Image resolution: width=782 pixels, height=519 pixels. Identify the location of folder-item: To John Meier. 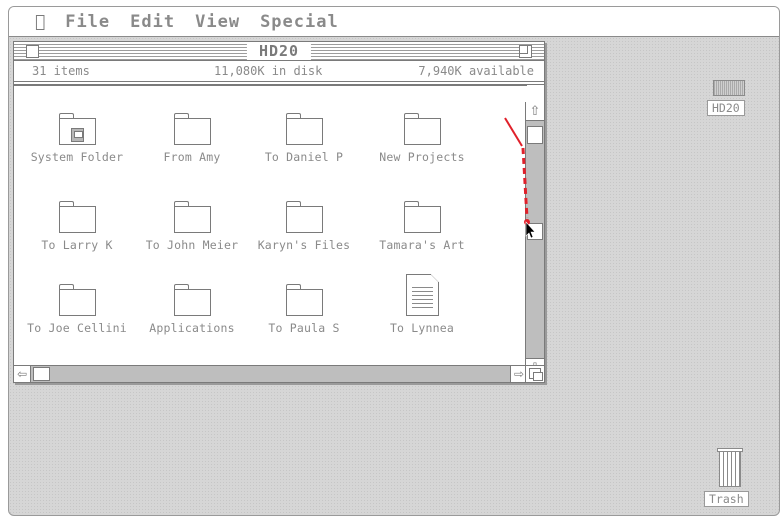
(192, 229).